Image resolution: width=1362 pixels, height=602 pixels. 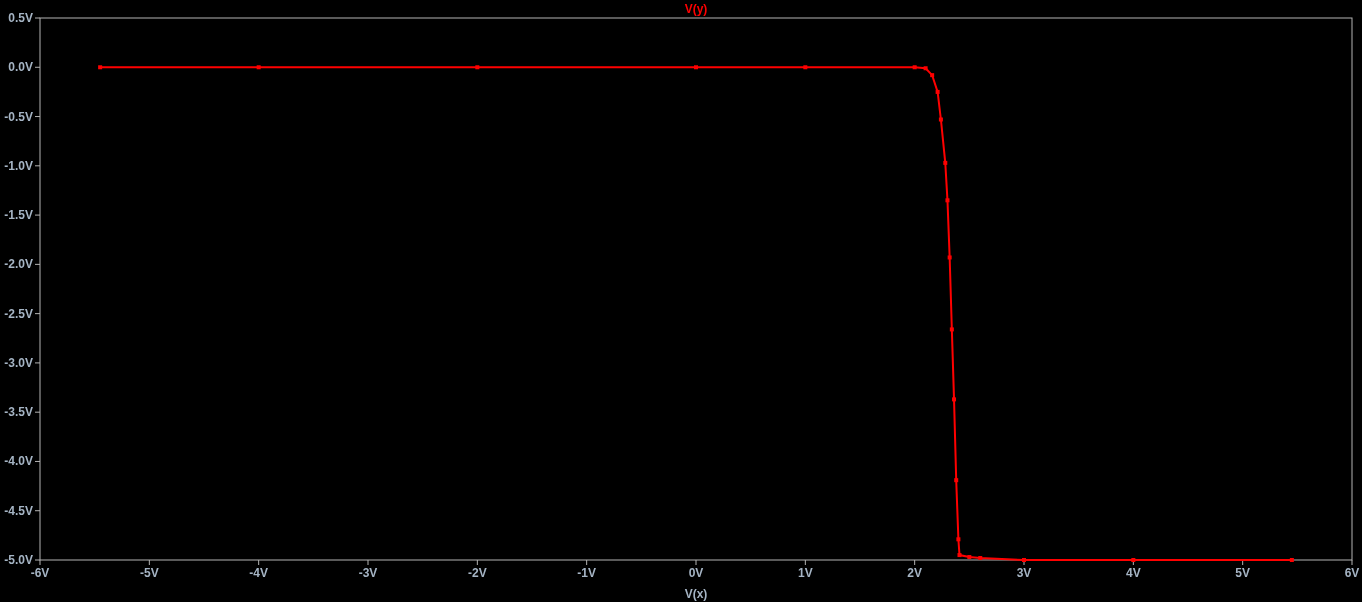 What do you see at coordinates (1024, 573) in the screenshot?
I see `x-tick-label: 3V` at bounding box center [1024, 573].